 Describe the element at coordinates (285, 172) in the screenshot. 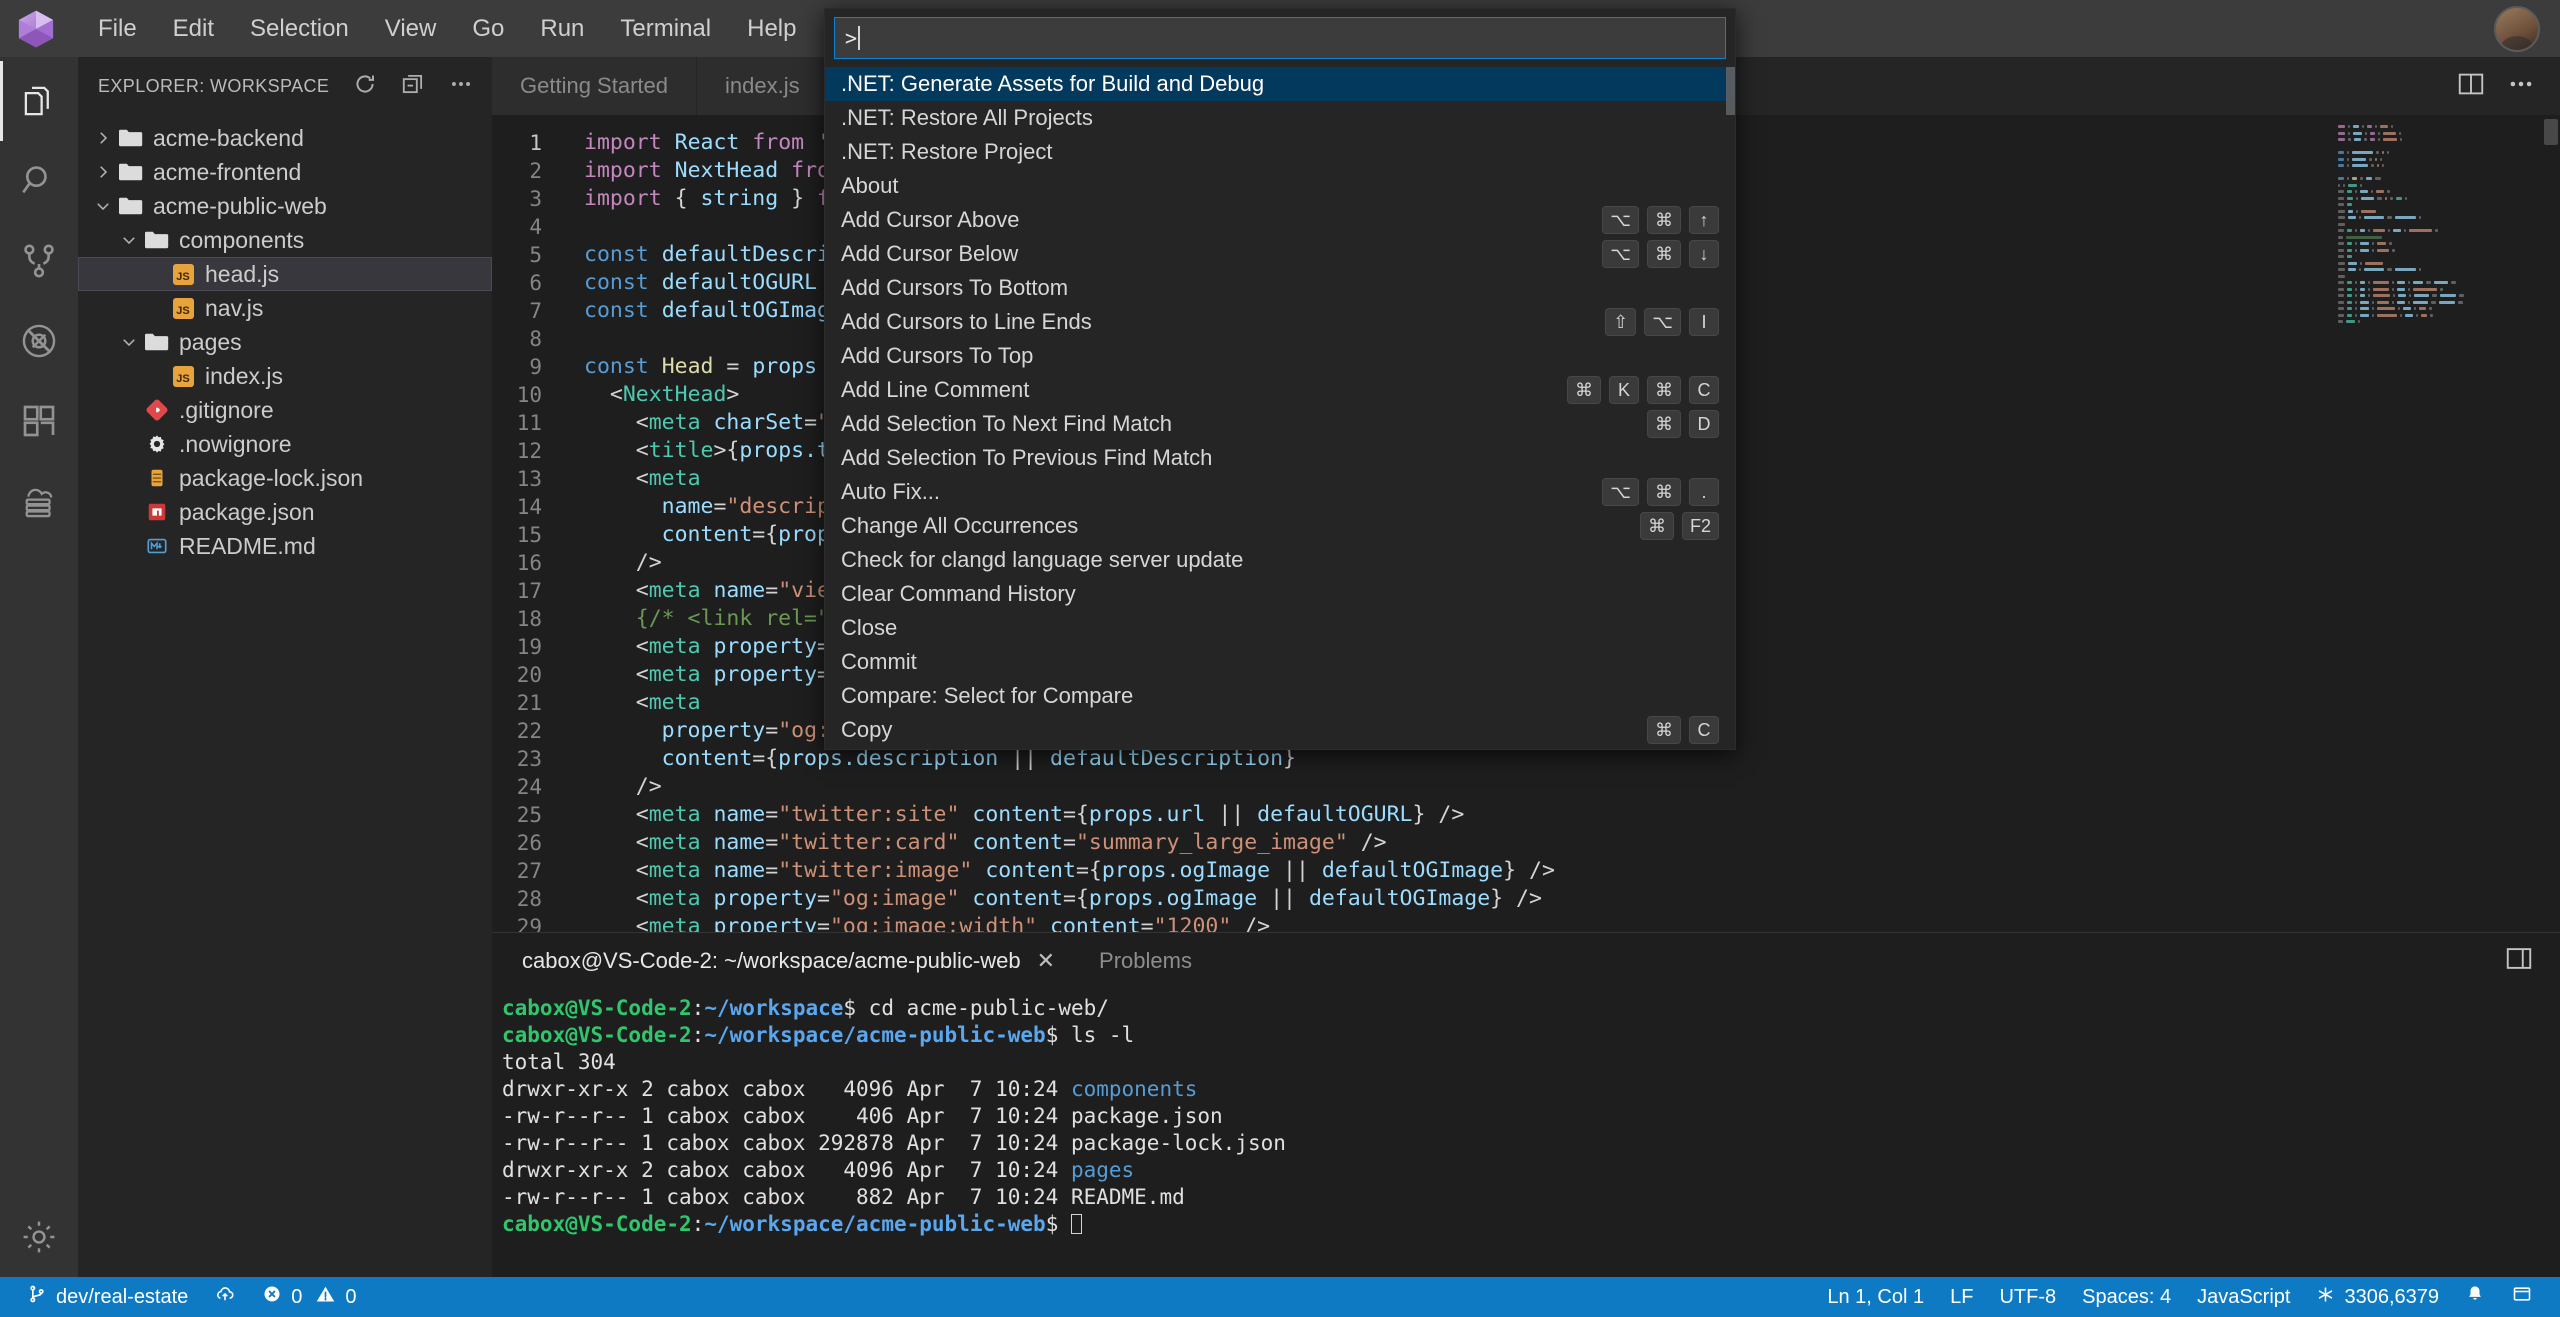

I see `tree-folder-row: acme-frontend` at that location.